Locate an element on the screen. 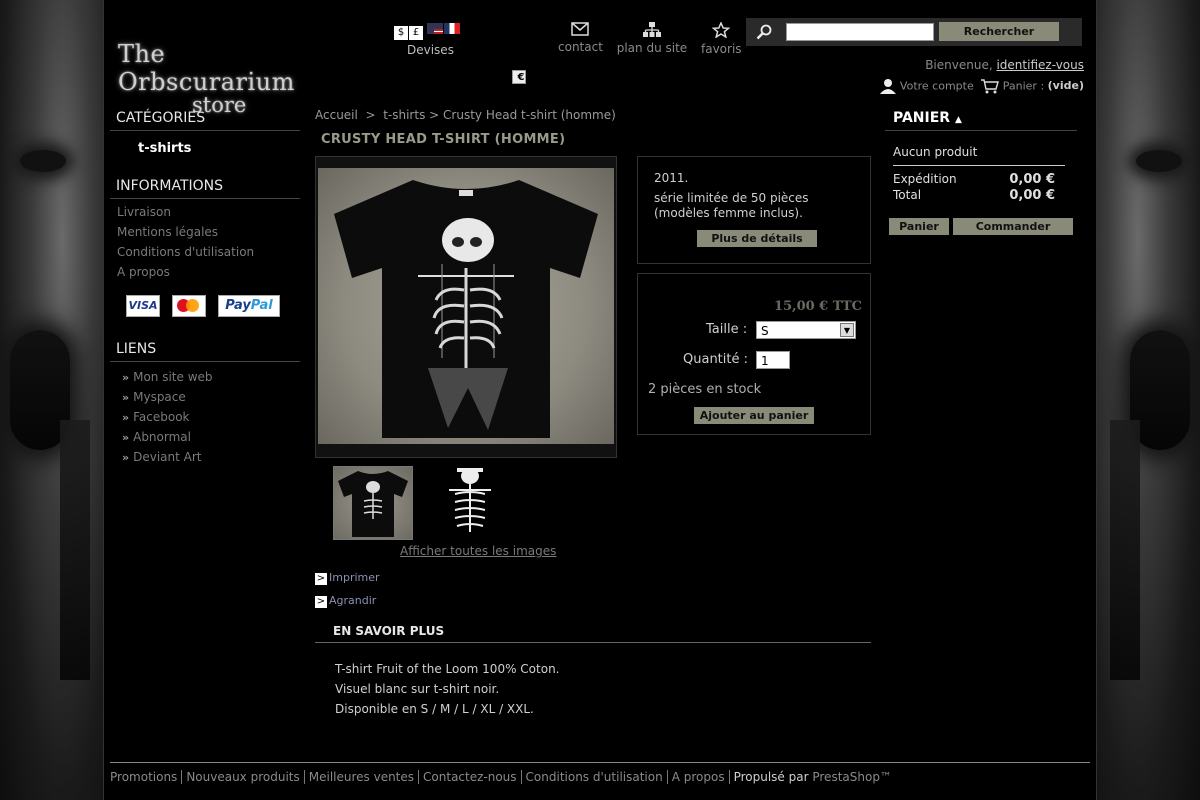  envelope-icon is located at coordinates (580, 29).